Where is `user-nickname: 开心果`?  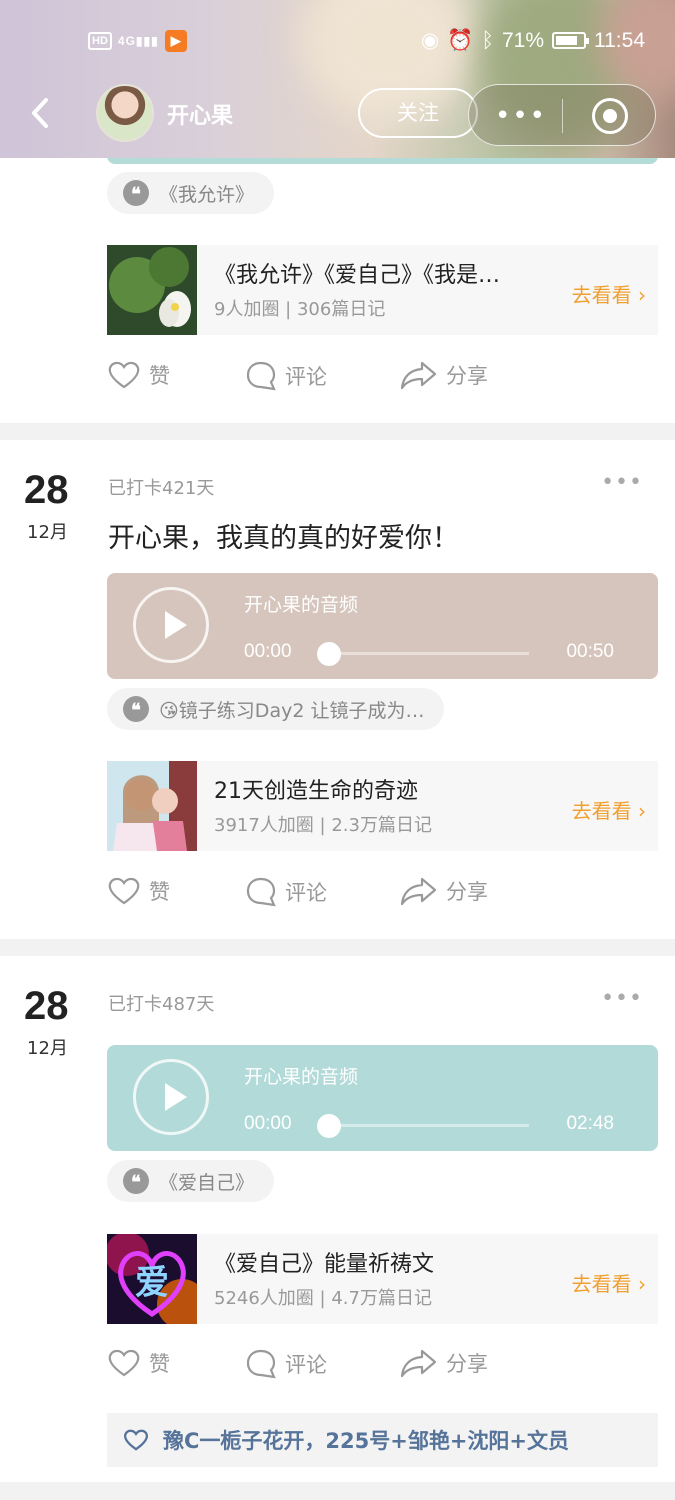
user-nickname: 开心果 is located at coordinates (200, 116).